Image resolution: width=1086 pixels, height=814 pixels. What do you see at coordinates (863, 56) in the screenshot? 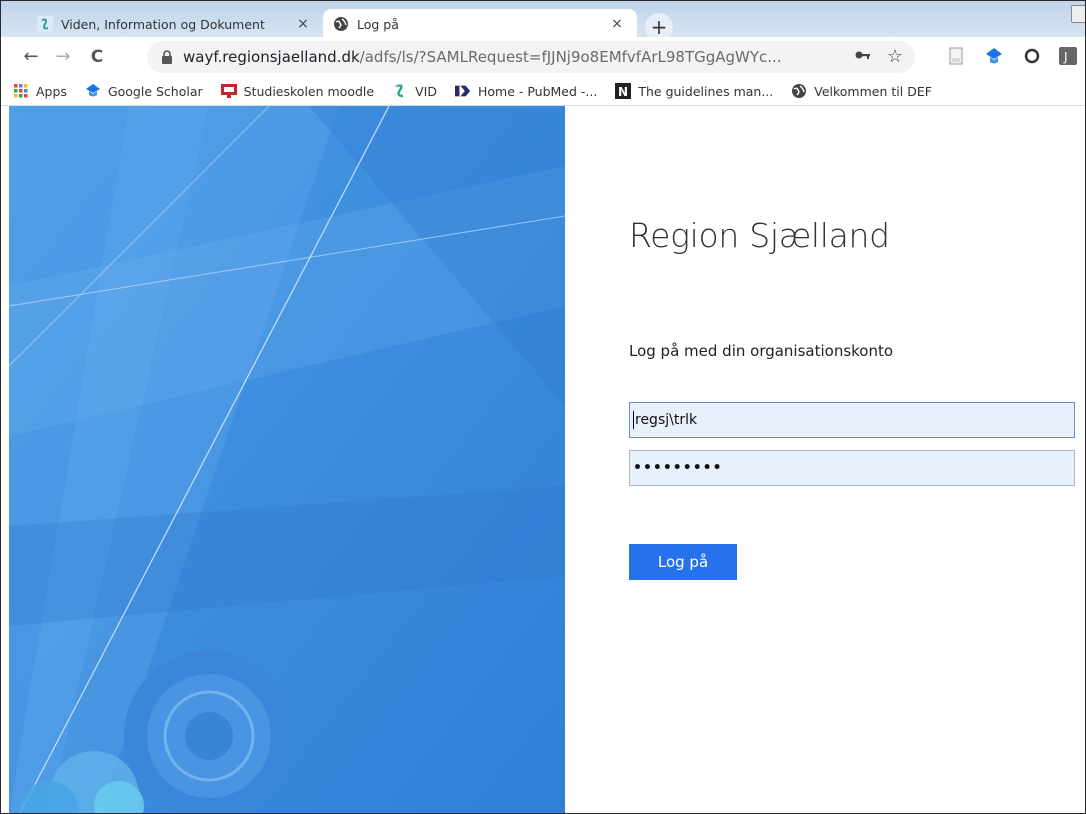
I see `key-icon` at bounding box center [863, 56].